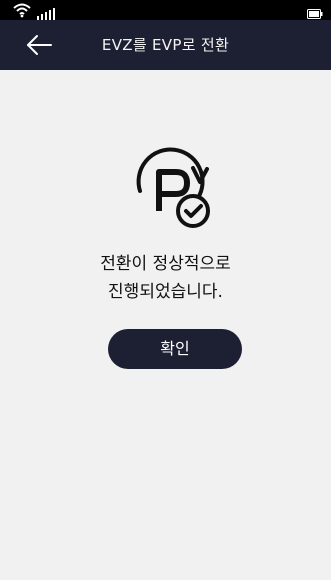 Image resolution: width=331 pixels, height=580 pixels. What do you see at coordinates (22, 10) in the screenshot?
I see `wifi-icon` at bounding box center [22, 10].